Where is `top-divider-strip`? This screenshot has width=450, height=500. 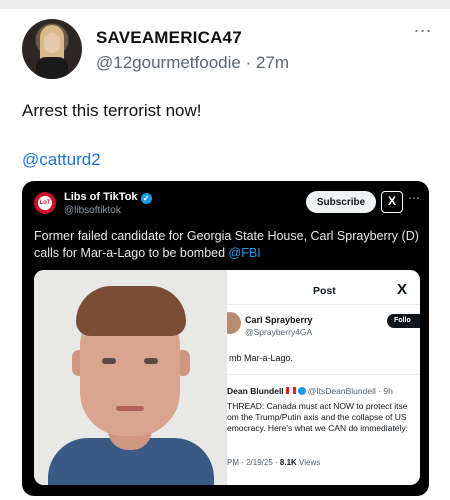
top-divider-strip is located at coordinates (225, 4).